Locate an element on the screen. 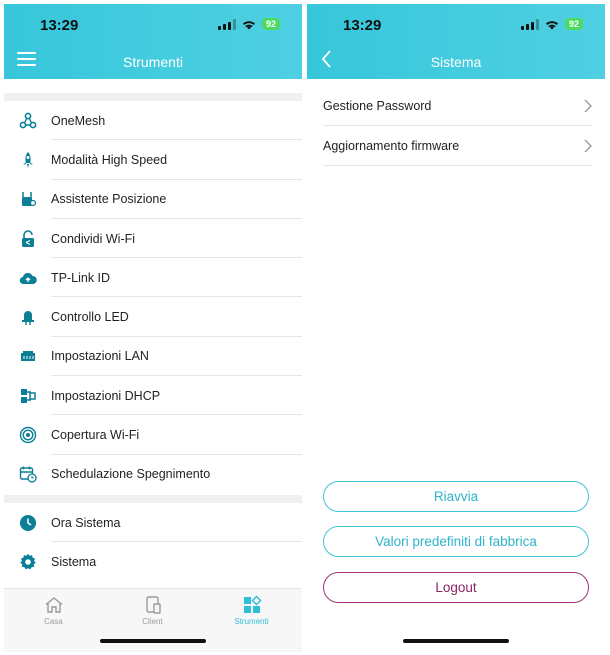 The width and height of the screenshot is (610, 655). list-item-system-time: Ora Sistema is located at coordinates (153, 523).